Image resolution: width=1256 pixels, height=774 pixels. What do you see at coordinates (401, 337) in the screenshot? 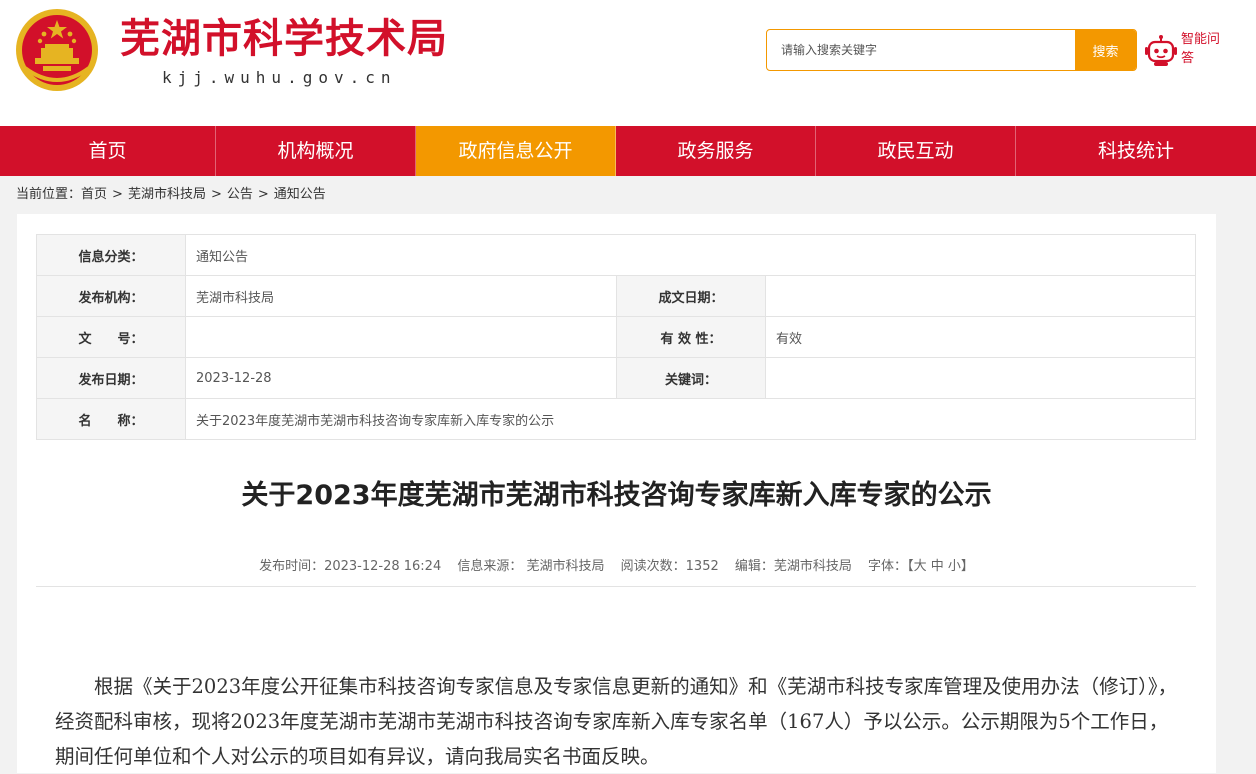
I see `doc-number-value` at bounding box center [401, 337].